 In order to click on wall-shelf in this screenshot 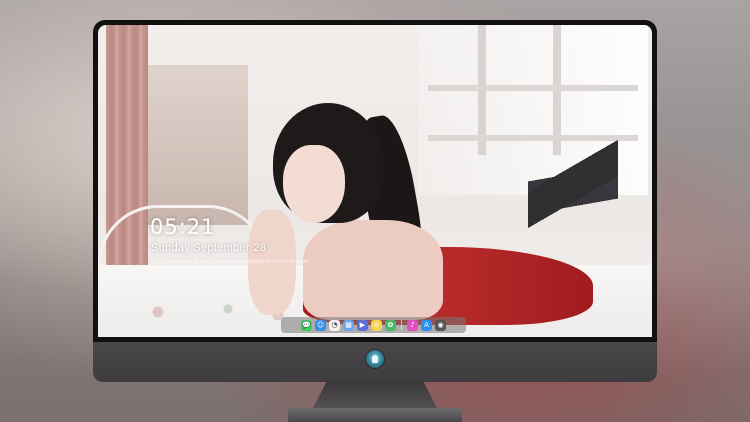, I will do `click(193, 145)`.